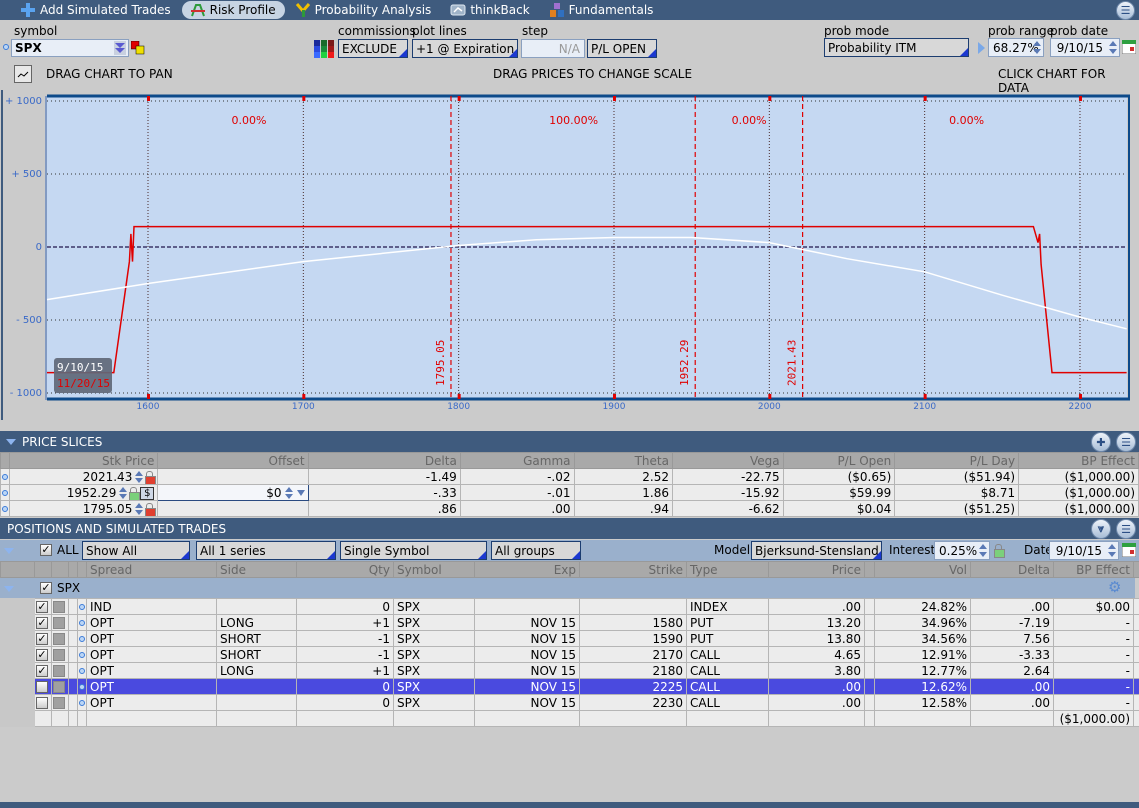 This screenshot has height=808, width=1139. What do you see at coordinates (233, 476) in the screenshot?
I see `slice-offset-cell` at bounding box center [233, 476].